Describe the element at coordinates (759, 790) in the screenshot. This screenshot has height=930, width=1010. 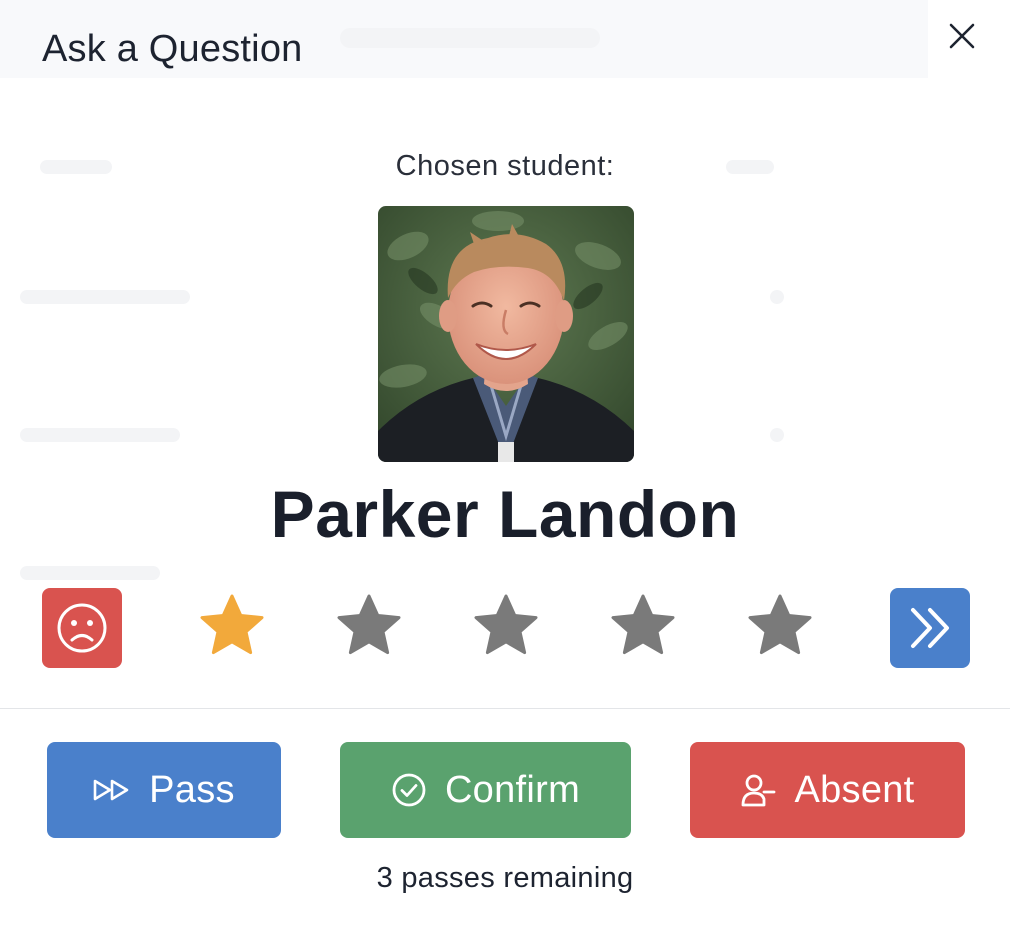
I see `user-minus-icon` at that location.